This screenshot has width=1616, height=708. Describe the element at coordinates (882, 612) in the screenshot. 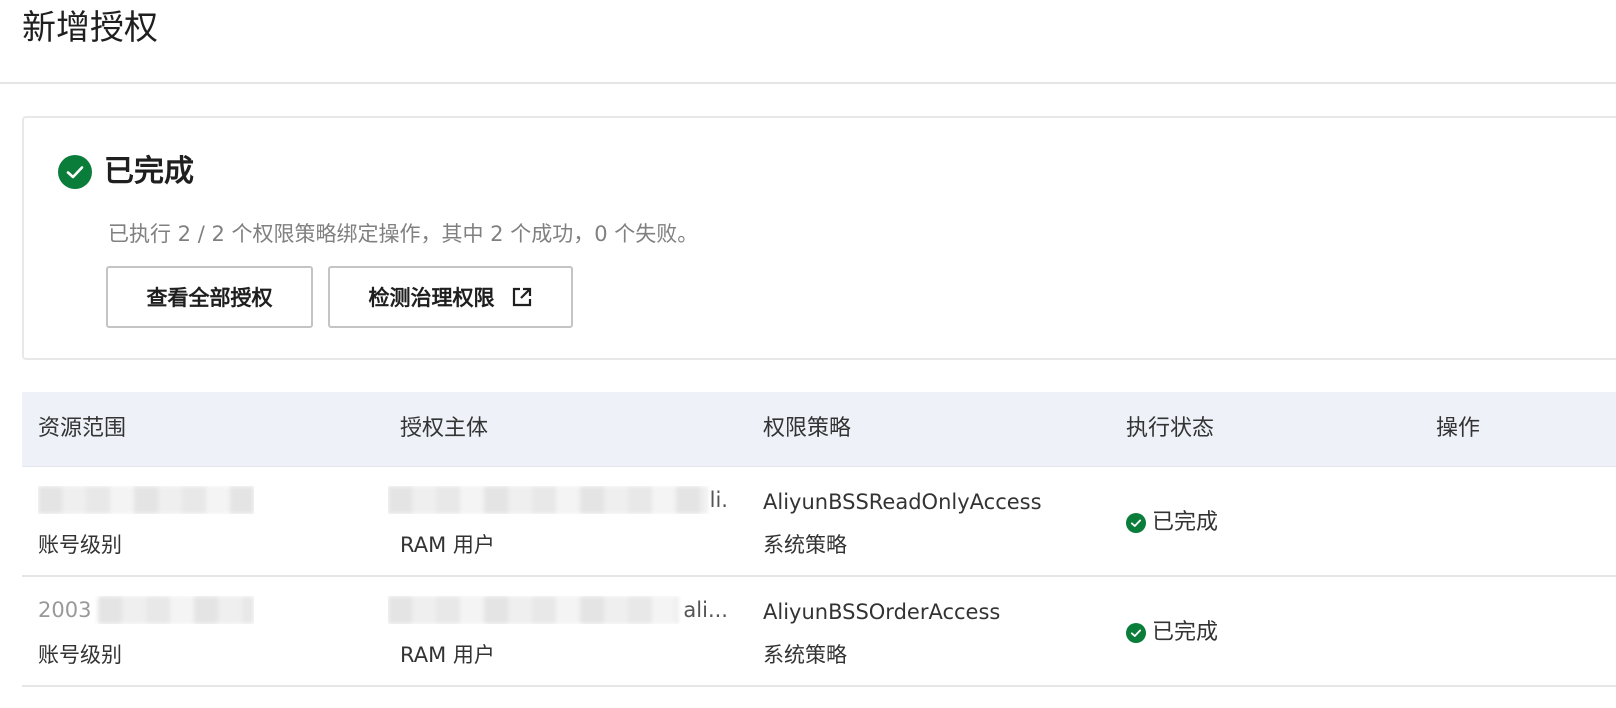

I see `policy-name: AliyunBSSOrderAccess` at that location.